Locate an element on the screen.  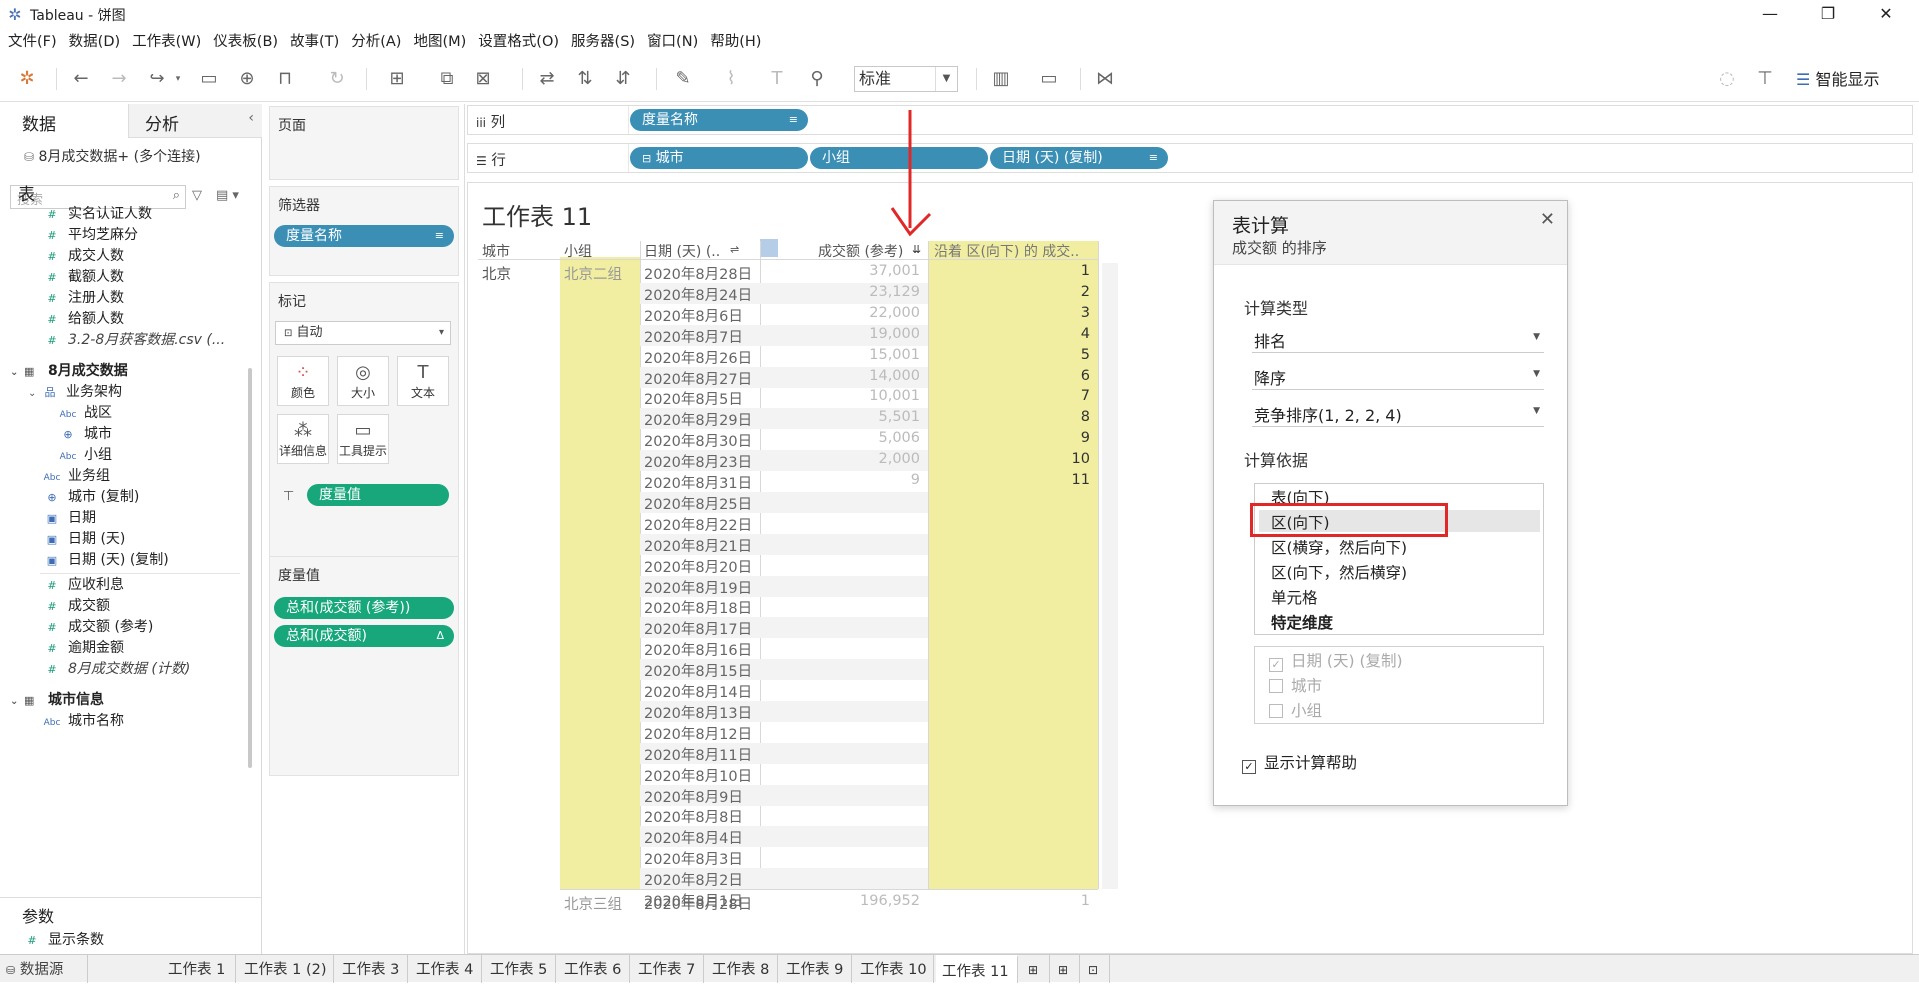
measure-values-card: 度量值 总和(成交额 (参考)) 总和(成交额) Δ is located at coordinates (364, 666).